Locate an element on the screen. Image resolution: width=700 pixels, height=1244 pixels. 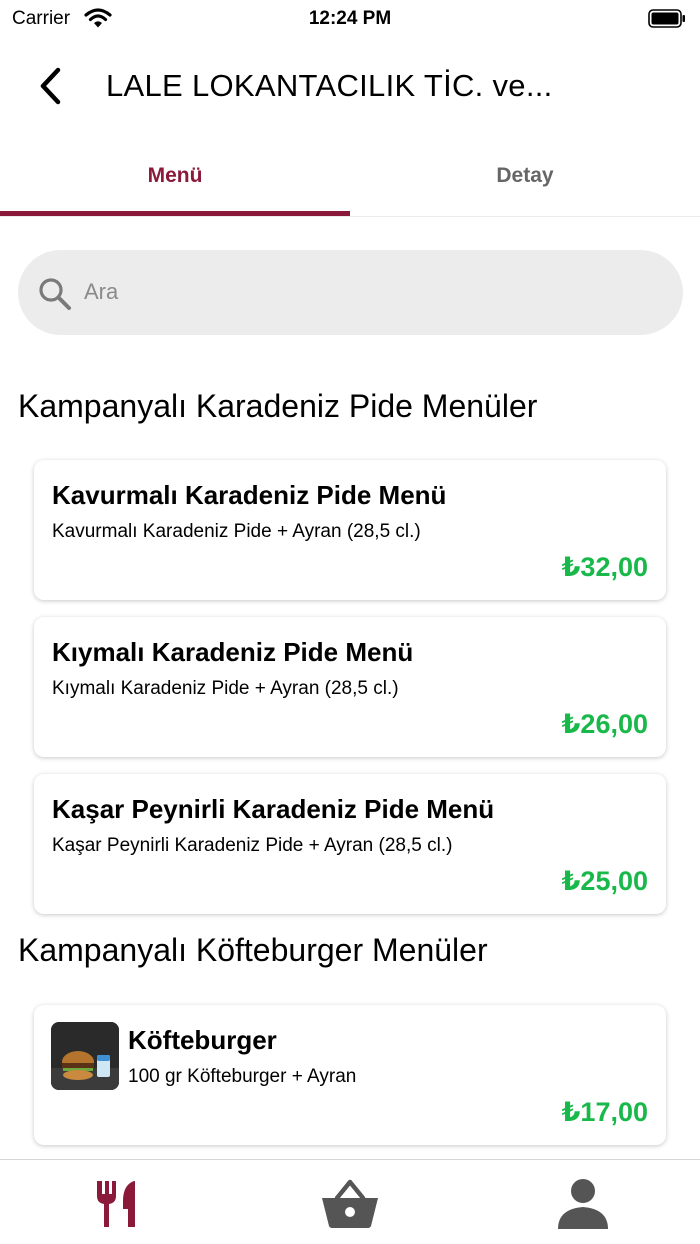
tab-menu-label: Menü is located at coordinates (175, 175).